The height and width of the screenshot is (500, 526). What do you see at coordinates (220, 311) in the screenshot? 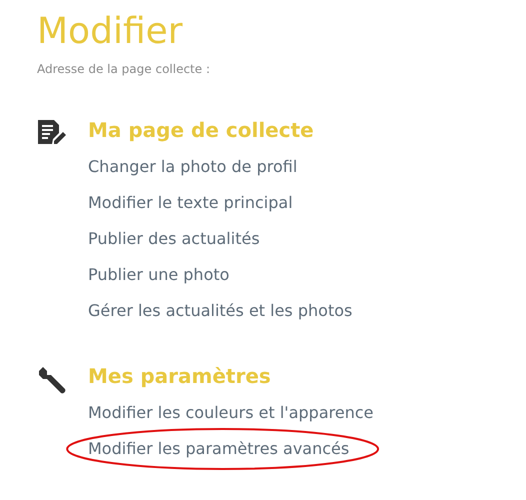
I see `menu-link: Gérer les actualités et les photos` at bounding box center [220, 311].